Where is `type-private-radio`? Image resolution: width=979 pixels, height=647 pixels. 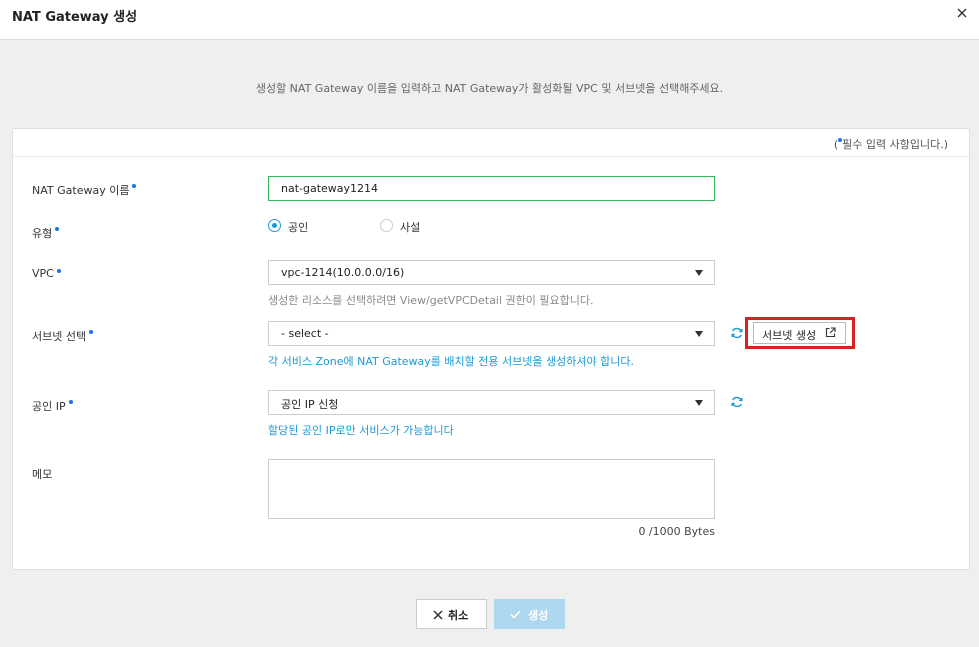
type-private-radio is located at coordinates (386, 225).